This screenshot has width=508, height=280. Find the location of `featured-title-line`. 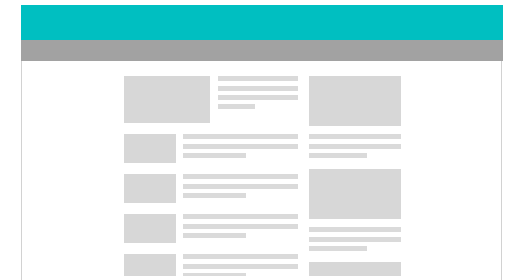

featured-title-line is located at coordinates (258, 78).